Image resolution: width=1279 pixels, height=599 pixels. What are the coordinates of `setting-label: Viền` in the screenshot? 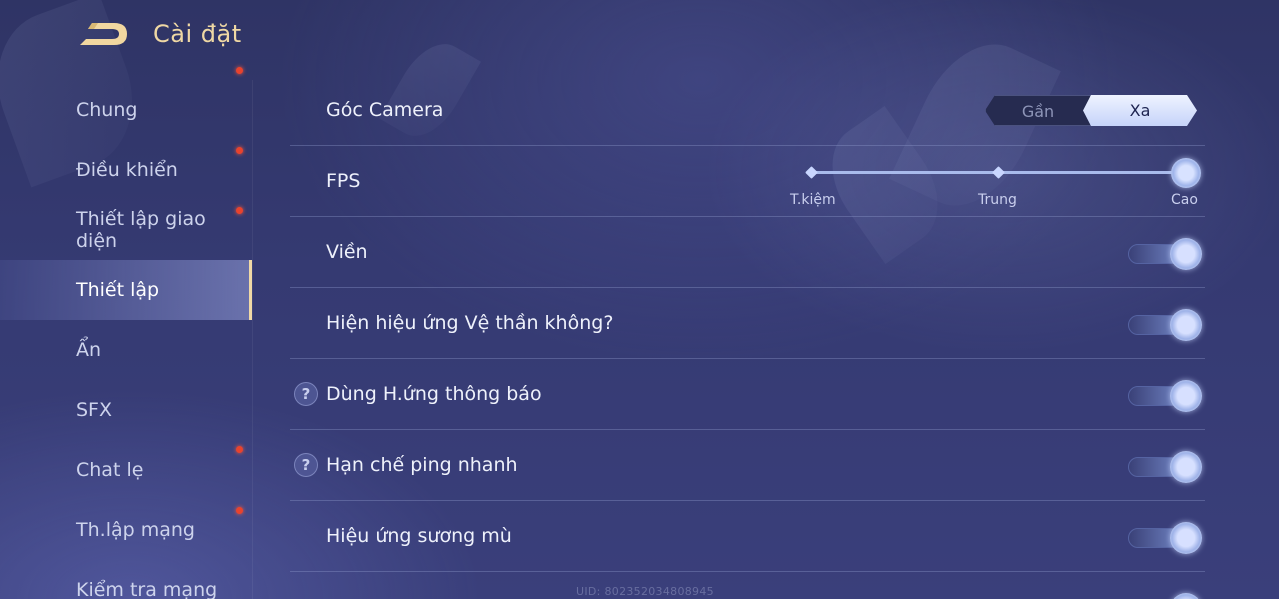 It's located at (347, 252).